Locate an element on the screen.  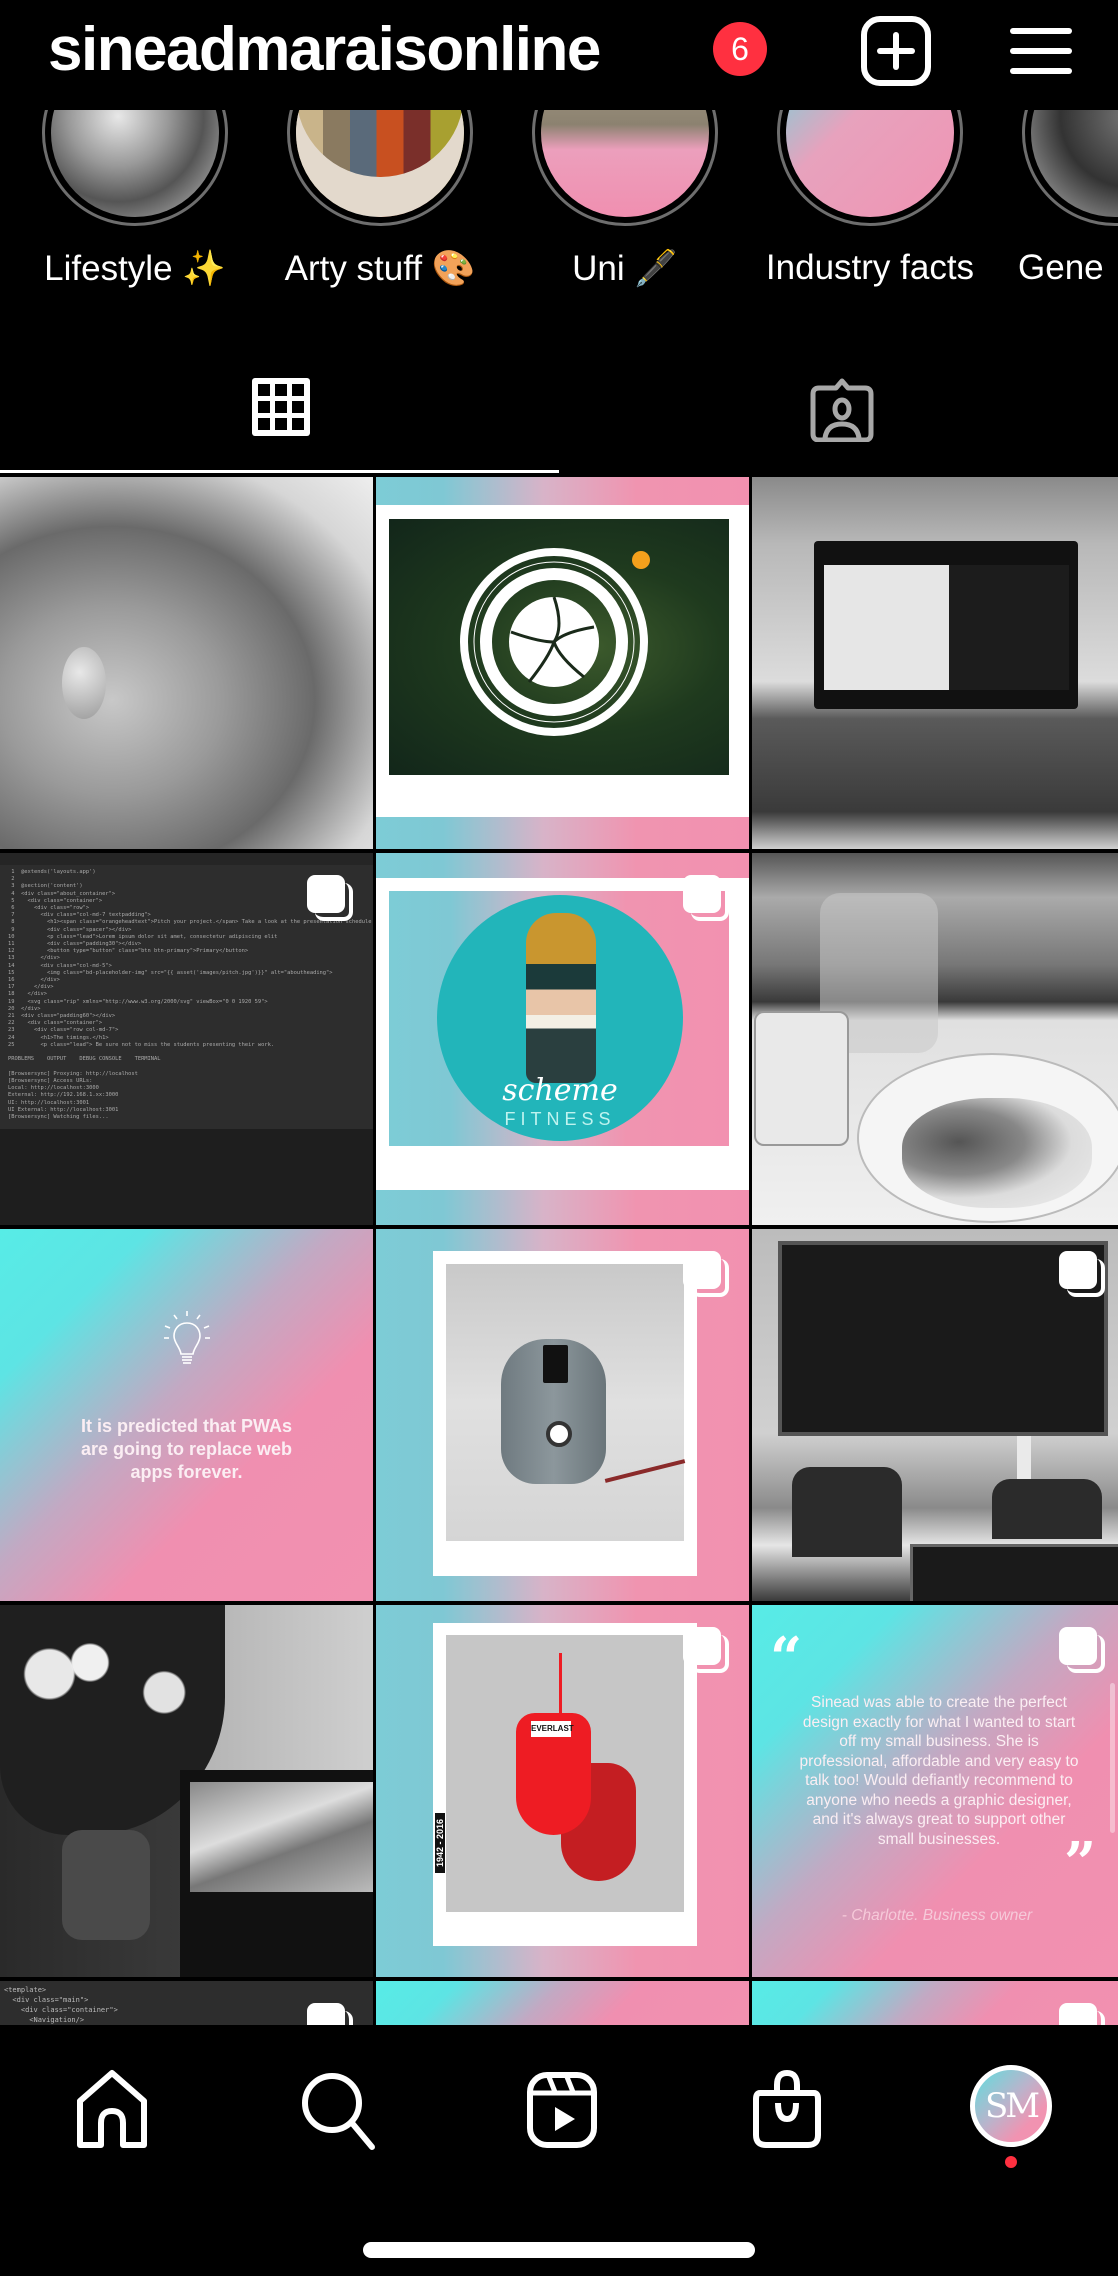
orange-dot is located at coordinates (641, 560).